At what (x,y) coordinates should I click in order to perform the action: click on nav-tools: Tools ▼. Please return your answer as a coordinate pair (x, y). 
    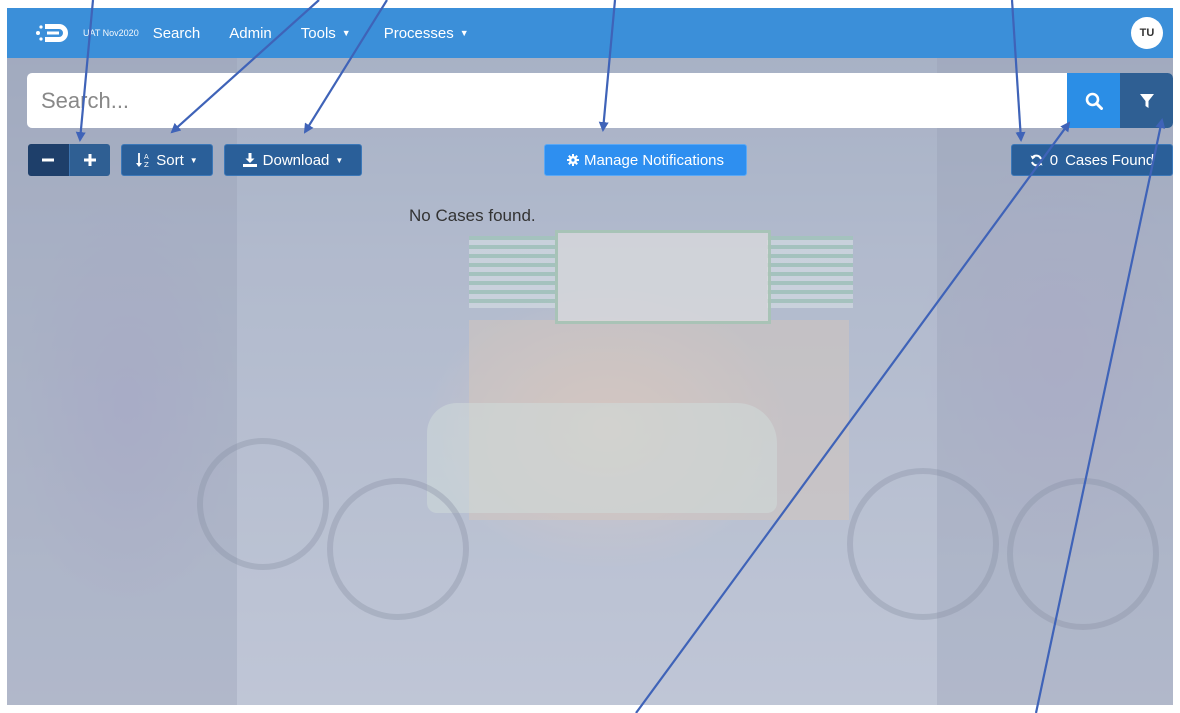
    Looking at the image, I should click on (326, 33).